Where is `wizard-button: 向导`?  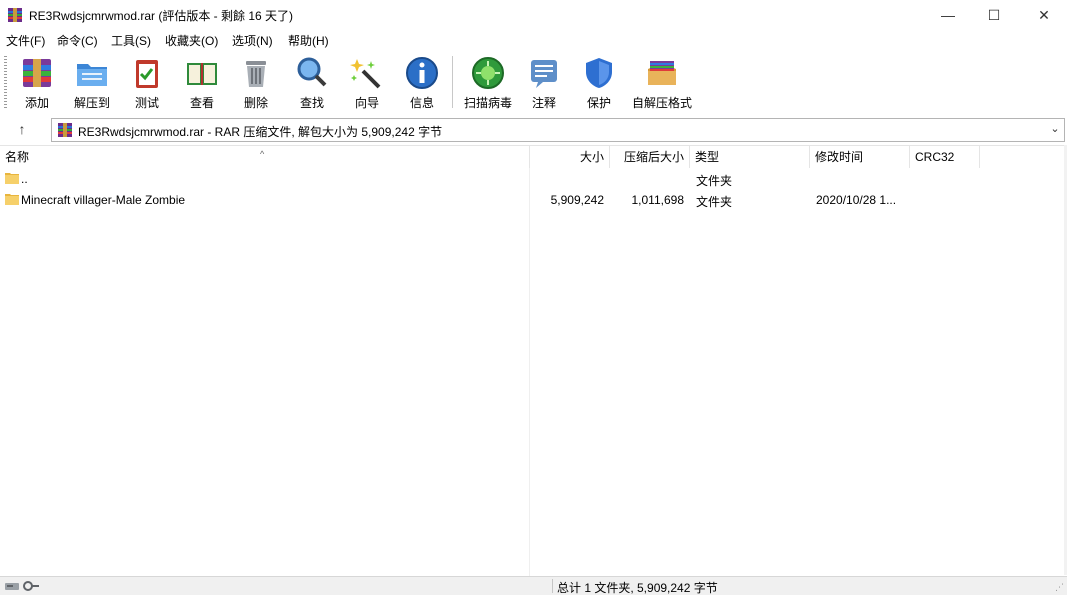 wizard-button: 向导 is located at coordinates (367, 82).